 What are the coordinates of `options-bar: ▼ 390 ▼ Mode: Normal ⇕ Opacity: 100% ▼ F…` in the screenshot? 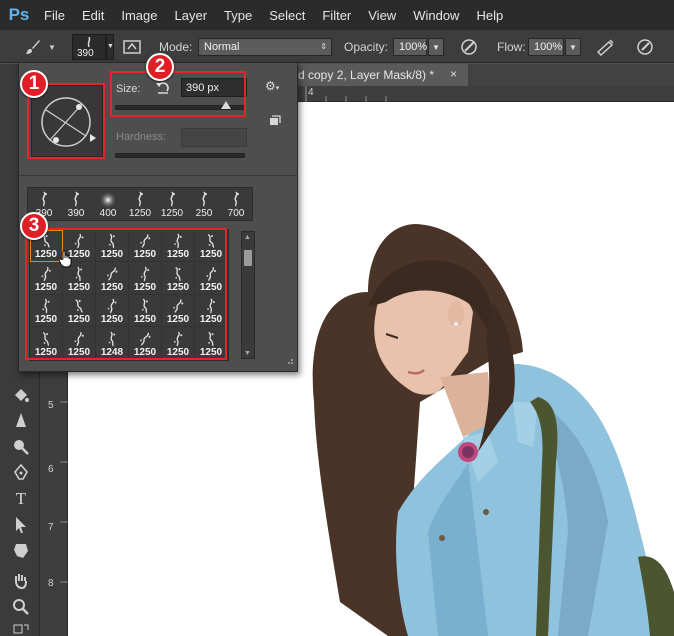 It's located at (337, 46).